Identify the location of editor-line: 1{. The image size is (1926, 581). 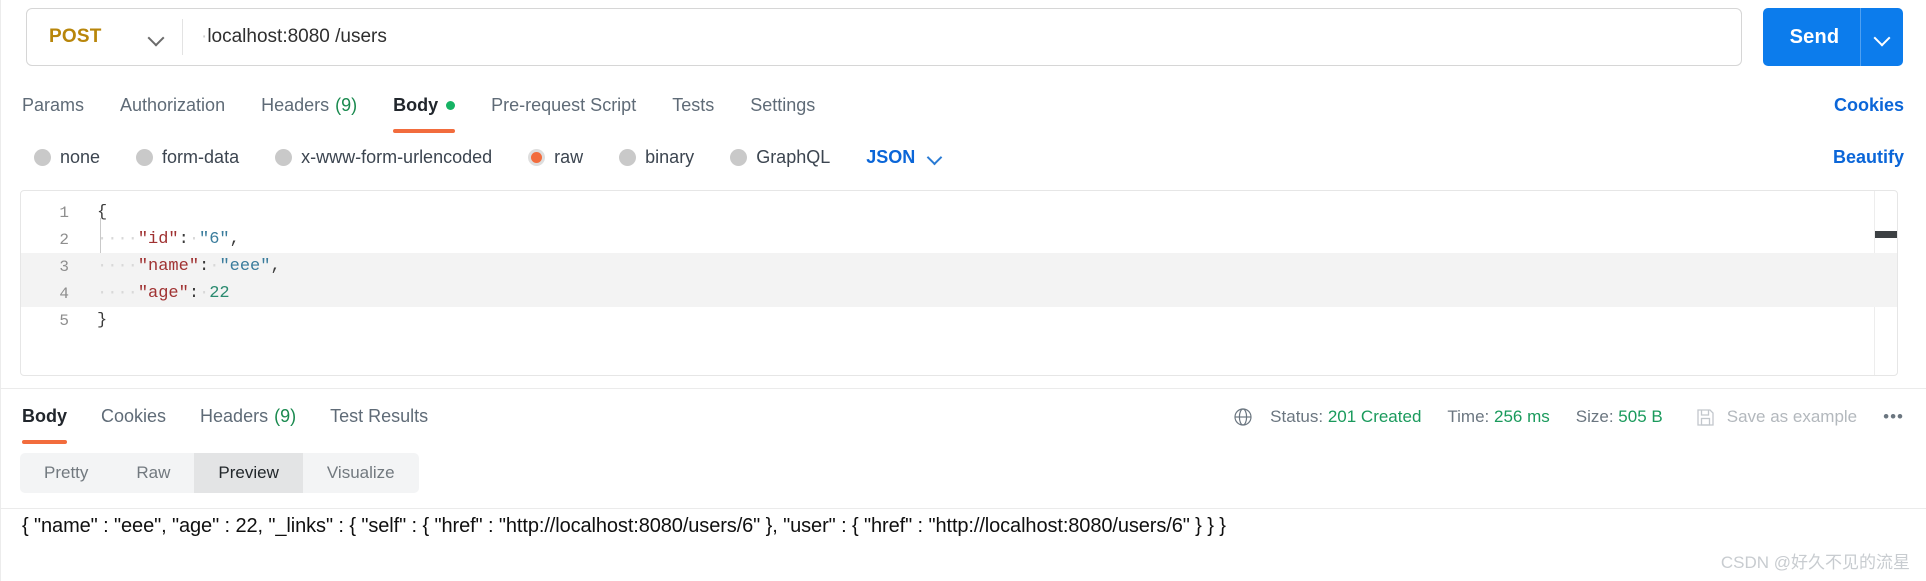
(959, 212).